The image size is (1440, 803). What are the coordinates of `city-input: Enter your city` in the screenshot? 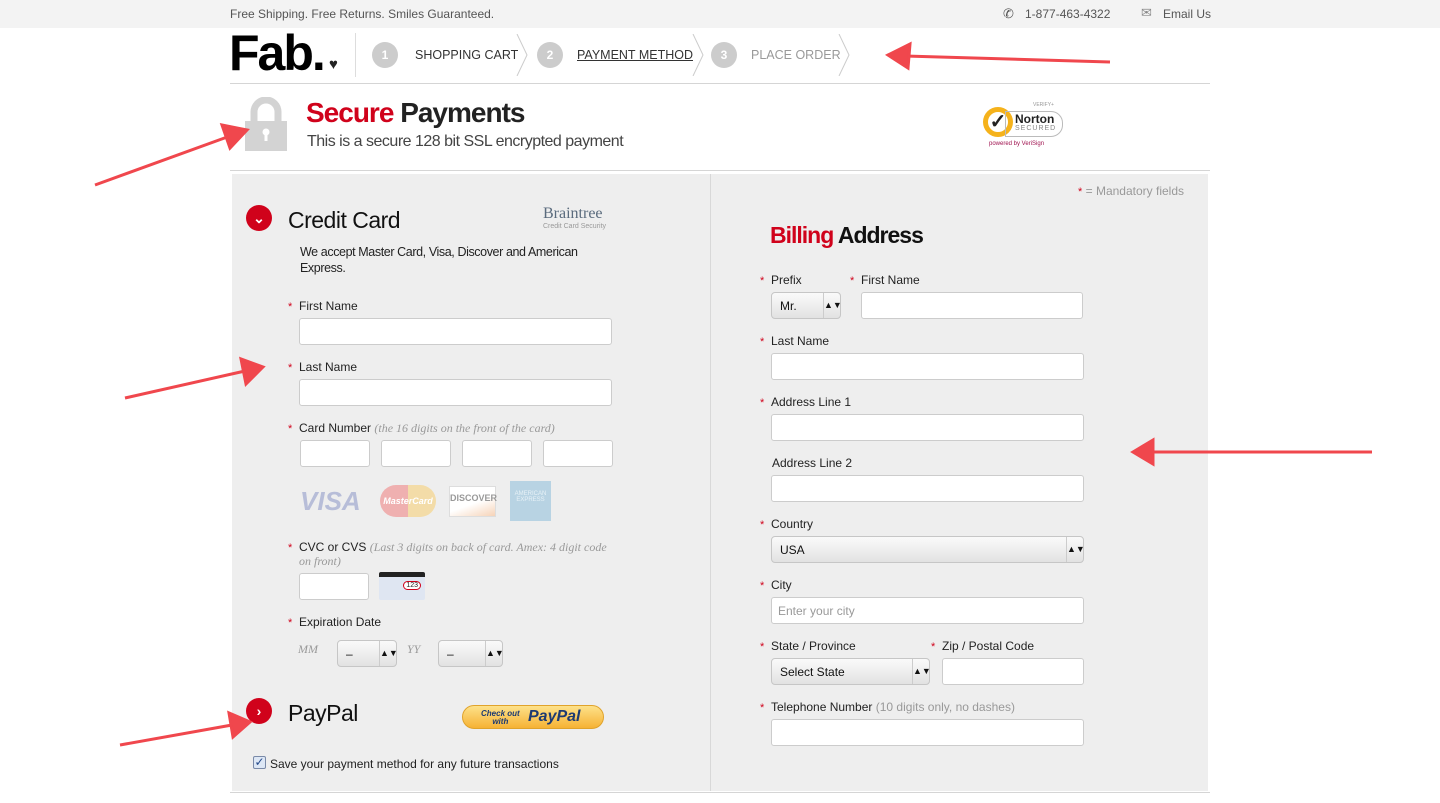 It's located at (927, 610).